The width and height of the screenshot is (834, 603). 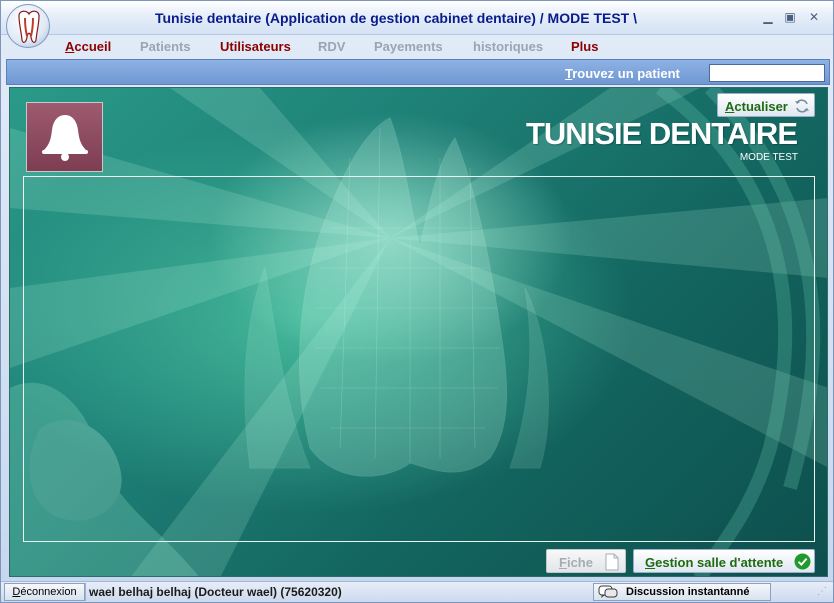 What do you see at coordinates (790, 17) in the screenshot?
I see `maximize-button: ▣` at bounding box center [790, 17].